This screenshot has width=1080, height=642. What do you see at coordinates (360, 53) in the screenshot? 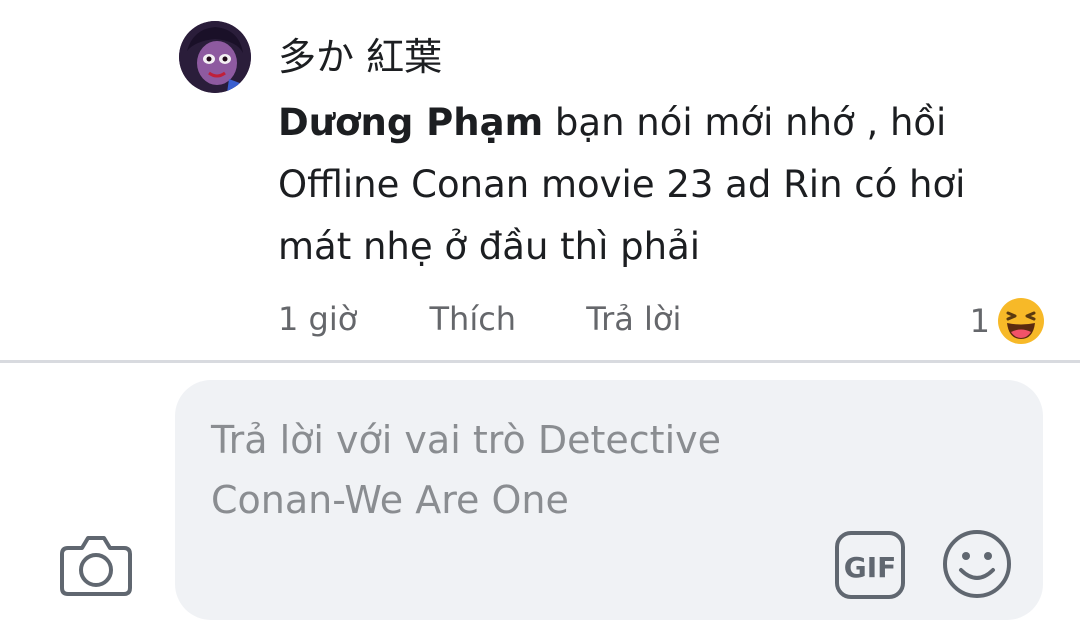
I see `comment-author: 多か 紅葉` at bounding box center [360, 53].